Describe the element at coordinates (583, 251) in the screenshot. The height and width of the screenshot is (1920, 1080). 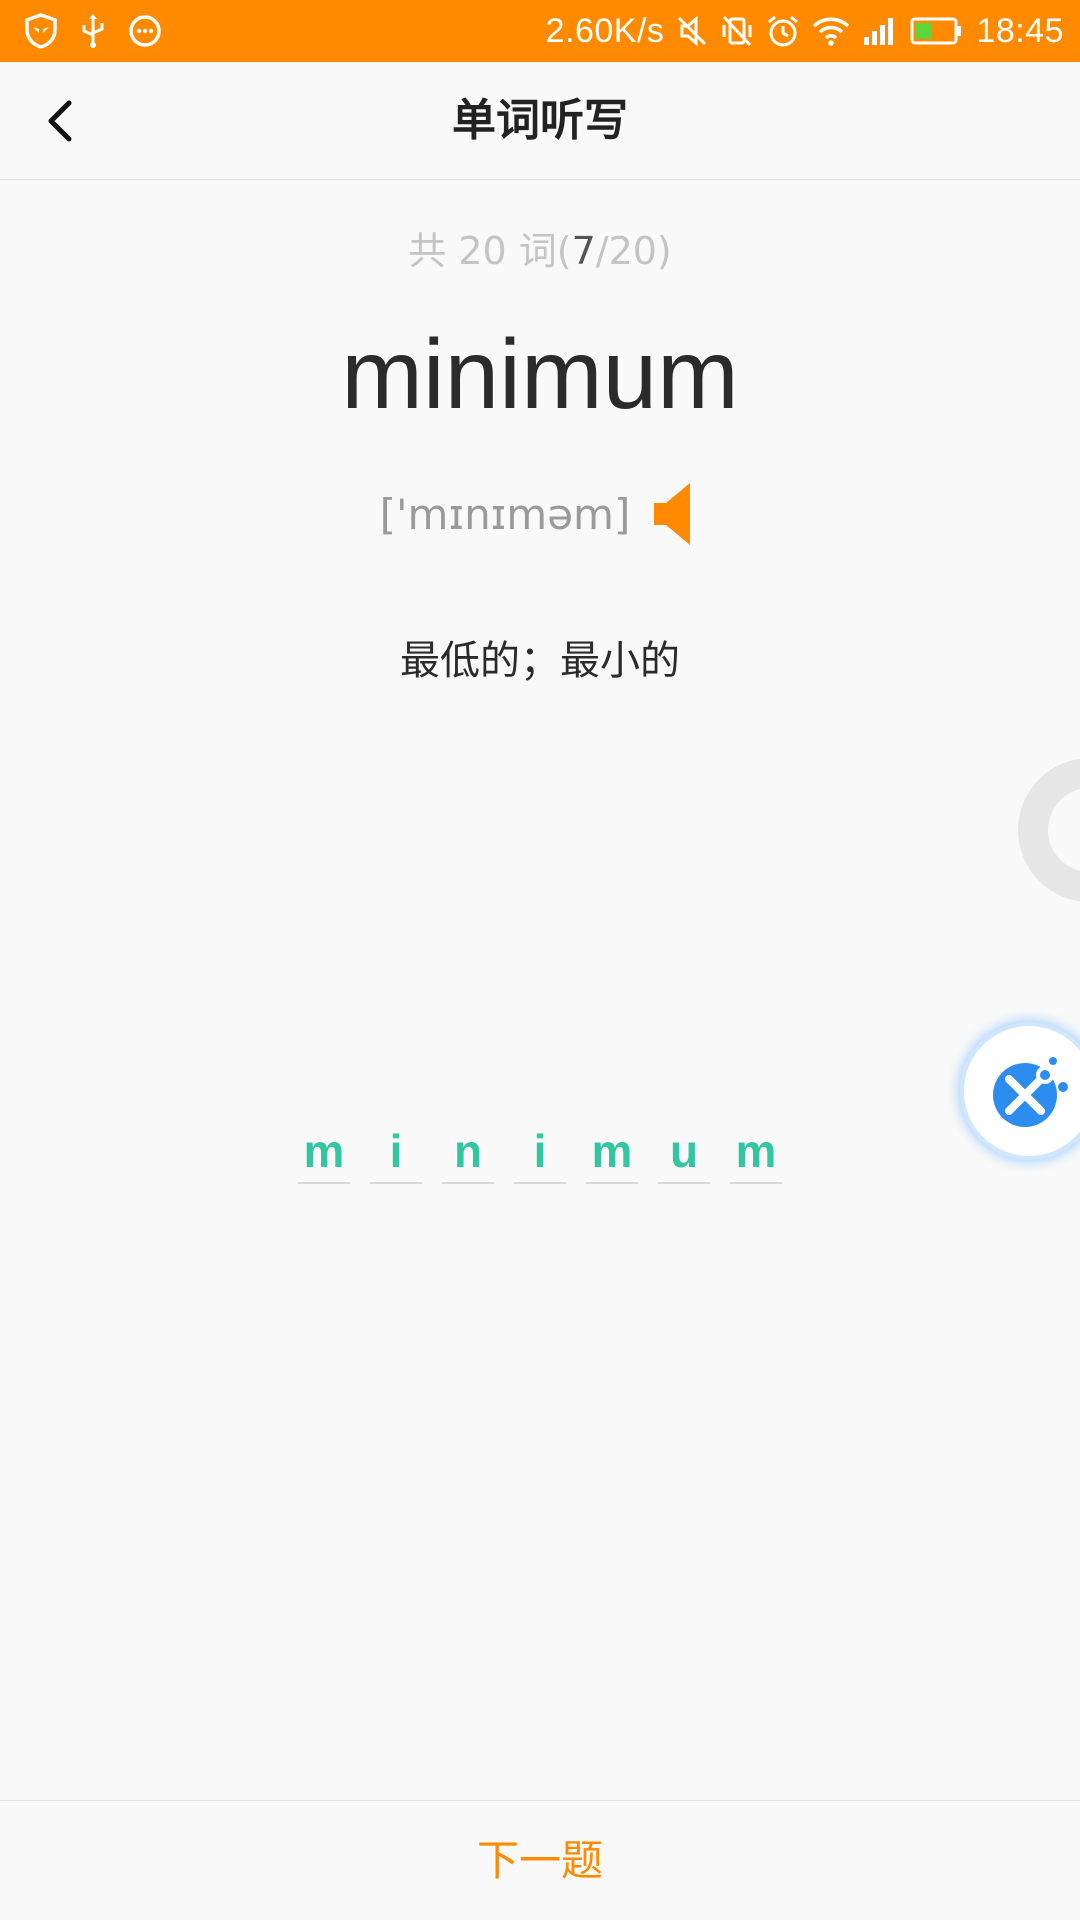
I see `progress-current: 7` at that location.